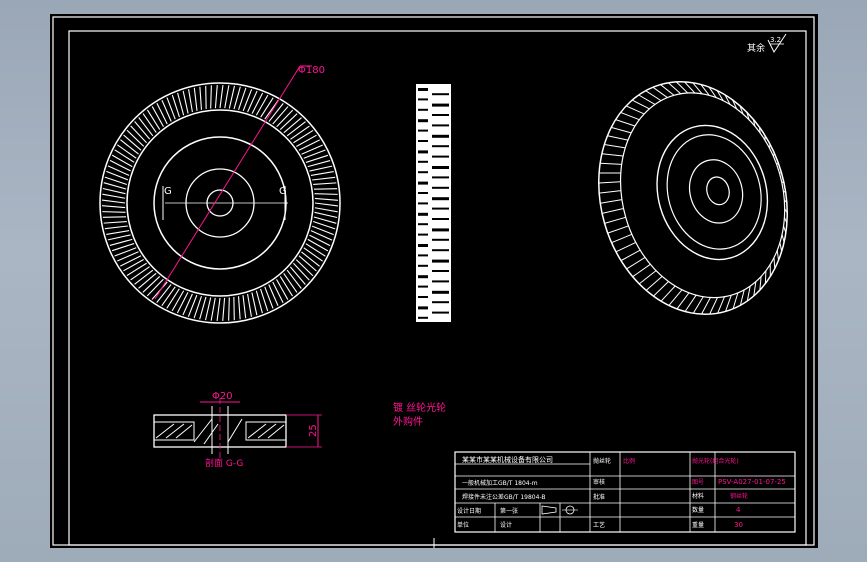 The height and width of the screenshot is (562, 867). Describe the element at coordinates (599, 525) in the screenshot. I see `label-craft: 工艺` at that location.